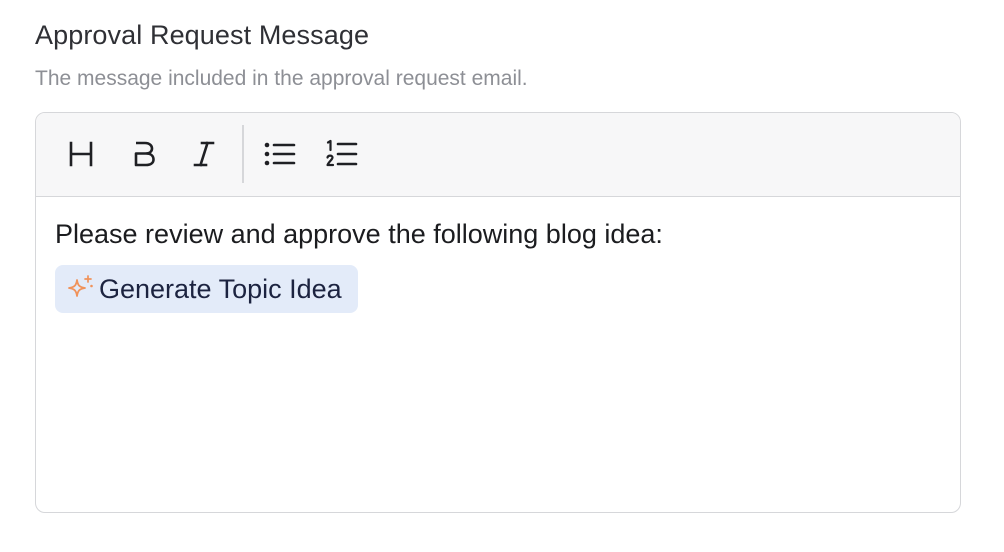  Describe the element at coordinates (80, 289) in the screenshot. I see `sparkle-icon` at that location.